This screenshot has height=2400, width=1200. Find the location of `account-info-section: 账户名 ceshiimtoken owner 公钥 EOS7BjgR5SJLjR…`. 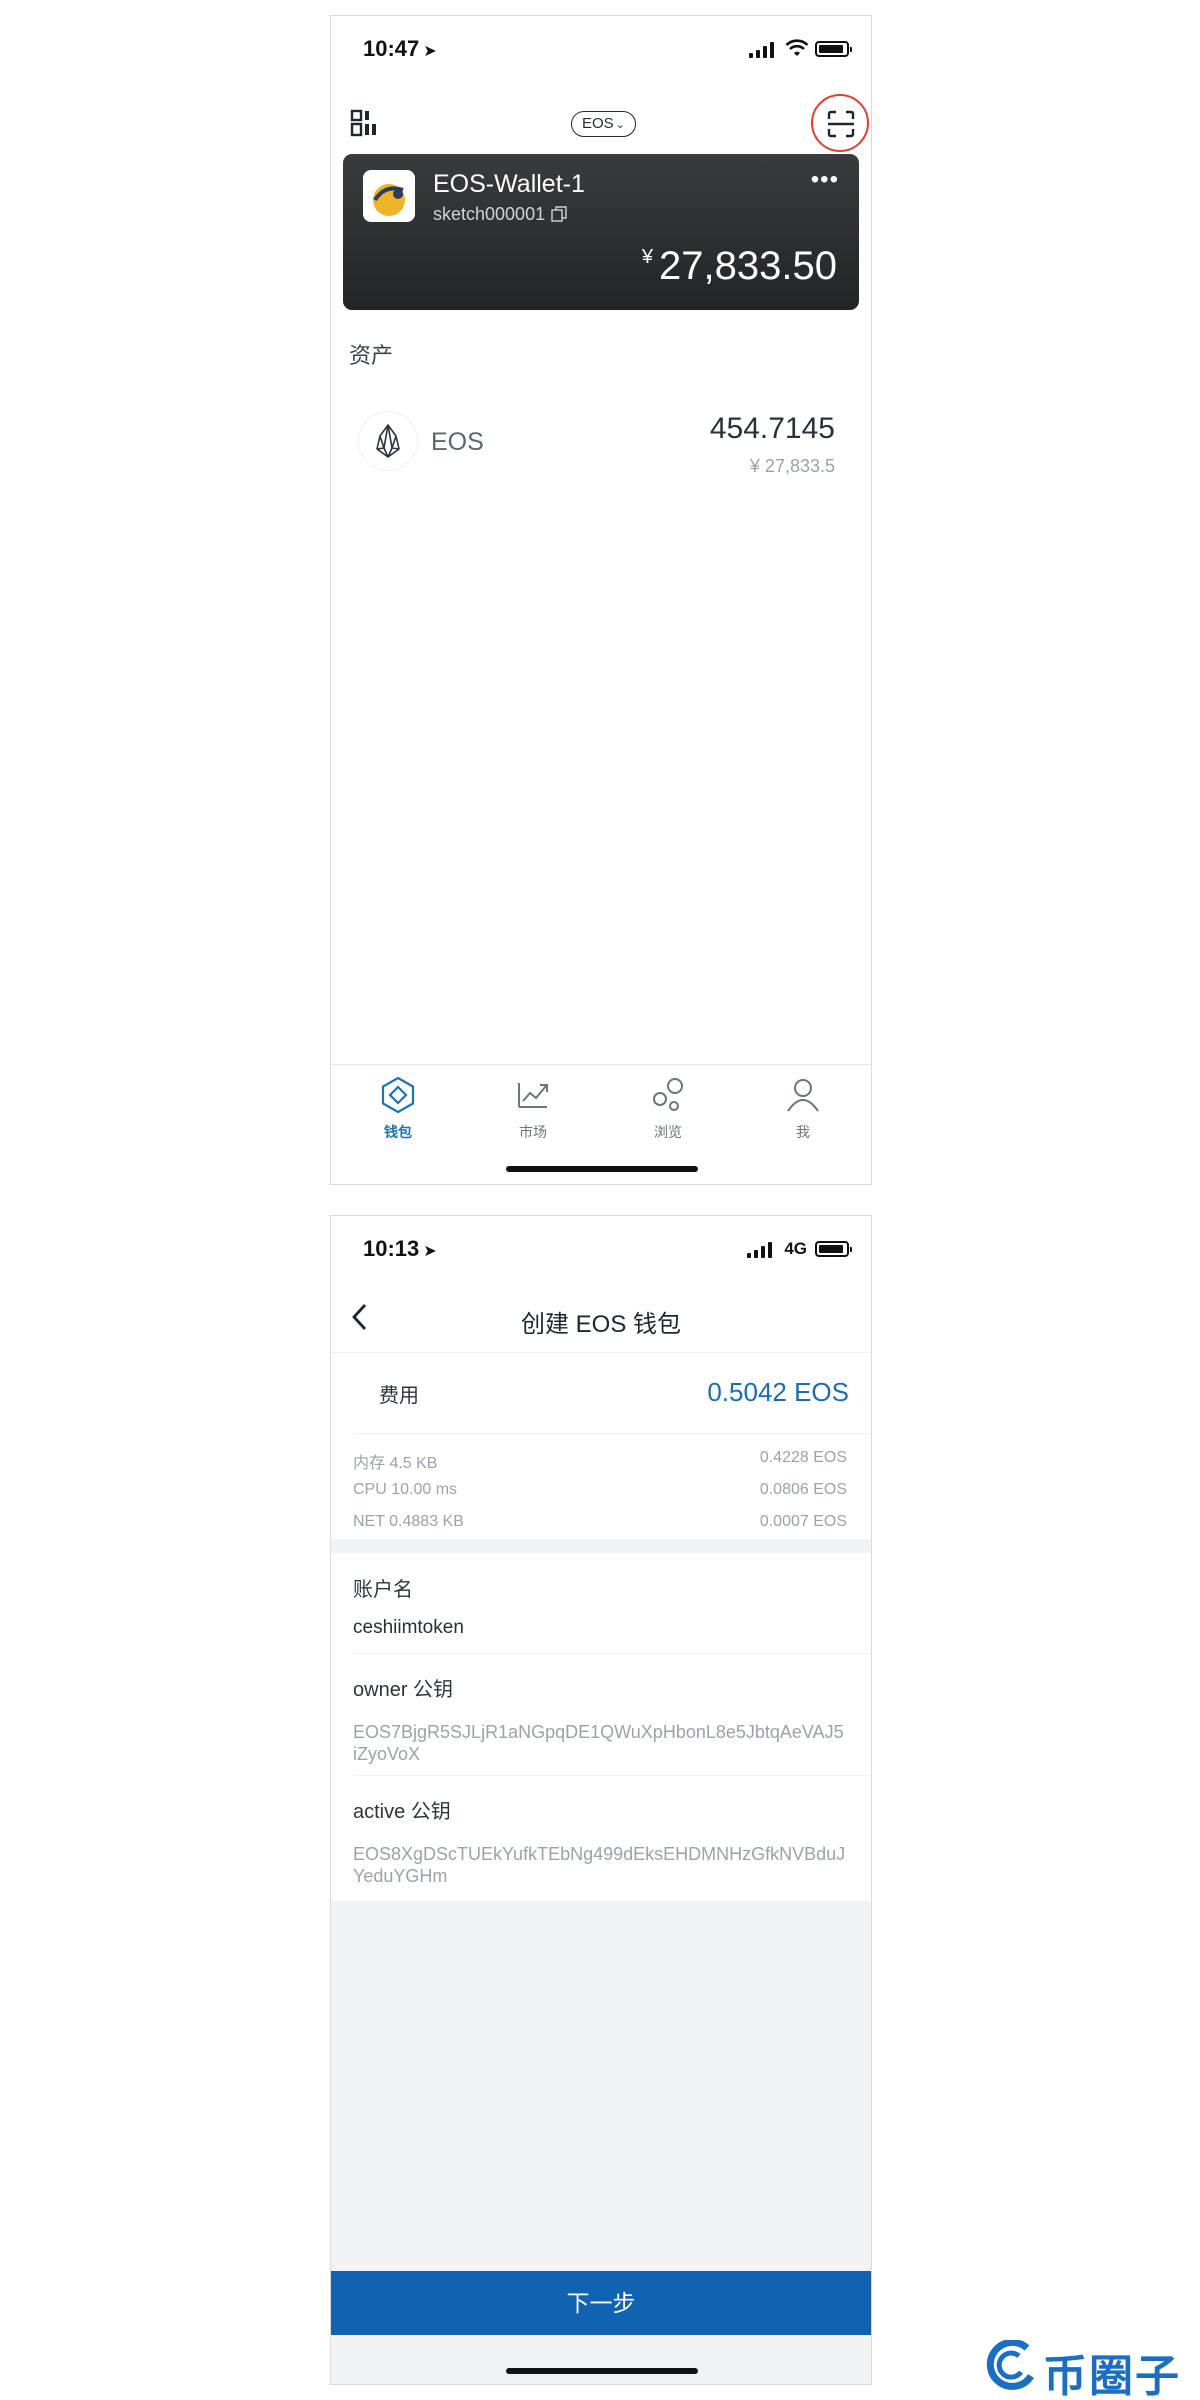

account-info-section: 账户名 ceshiimtoken owner 公钥 EOS7BjgR5SJLjR… is located at coordinates (601, 1727).